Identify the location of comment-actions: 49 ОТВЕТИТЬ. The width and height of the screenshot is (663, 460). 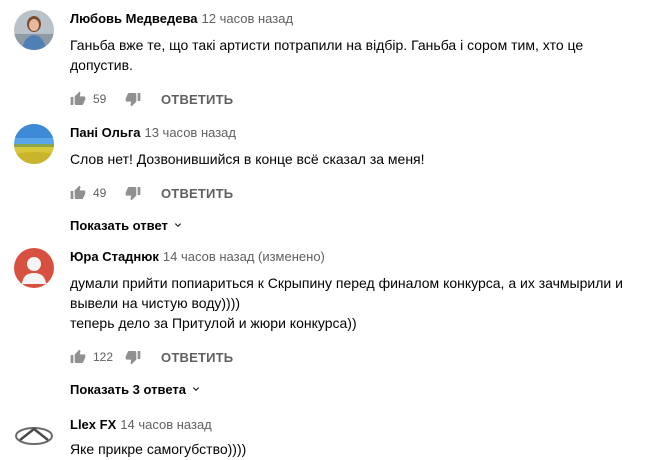
(360, 193).